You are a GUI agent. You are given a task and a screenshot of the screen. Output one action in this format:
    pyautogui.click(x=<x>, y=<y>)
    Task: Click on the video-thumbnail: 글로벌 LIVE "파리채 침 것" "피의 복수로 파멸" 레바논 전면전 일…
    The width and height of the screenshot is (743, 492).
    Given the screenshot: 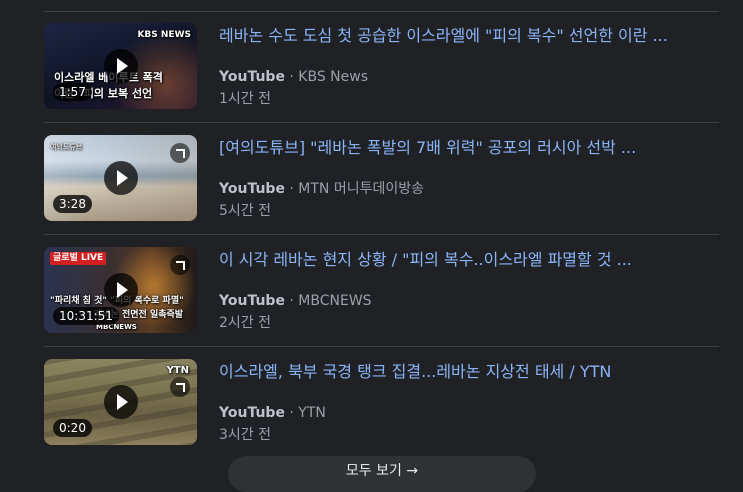 What is the action you would take?
    pyautogui.click(x=120, y=290)
    